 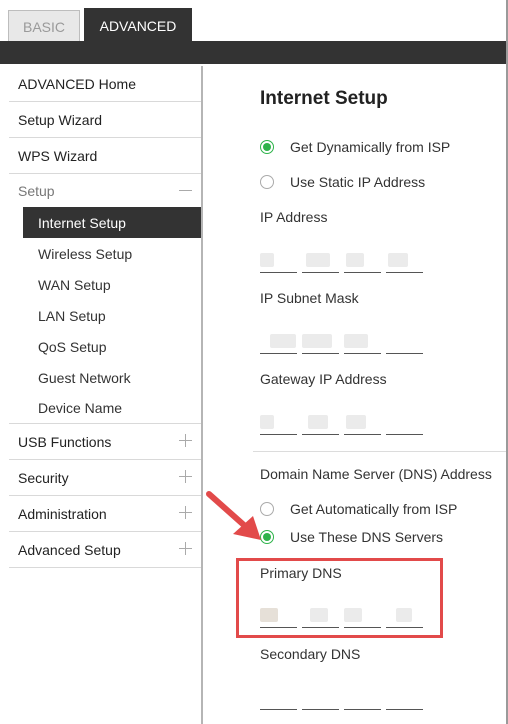 What do you see at coordinates (105, 478) in the screenshot?
I see `sidebar-item-security: Security` at bounding box center [105, 478].